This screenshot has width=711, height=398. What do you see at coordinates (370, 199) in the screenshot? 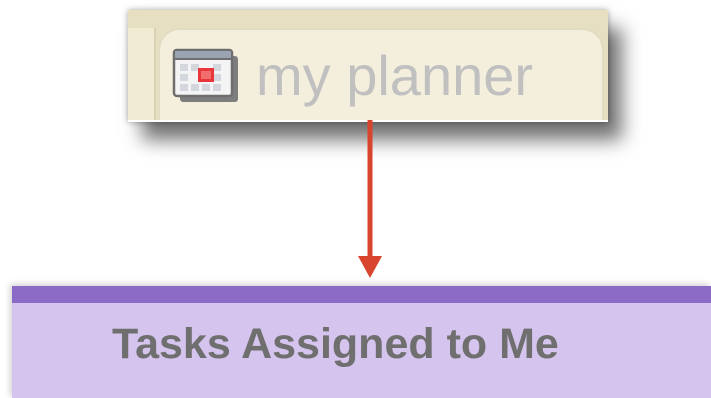
I see `red-down-arrow` at bounding box center [370, 199].